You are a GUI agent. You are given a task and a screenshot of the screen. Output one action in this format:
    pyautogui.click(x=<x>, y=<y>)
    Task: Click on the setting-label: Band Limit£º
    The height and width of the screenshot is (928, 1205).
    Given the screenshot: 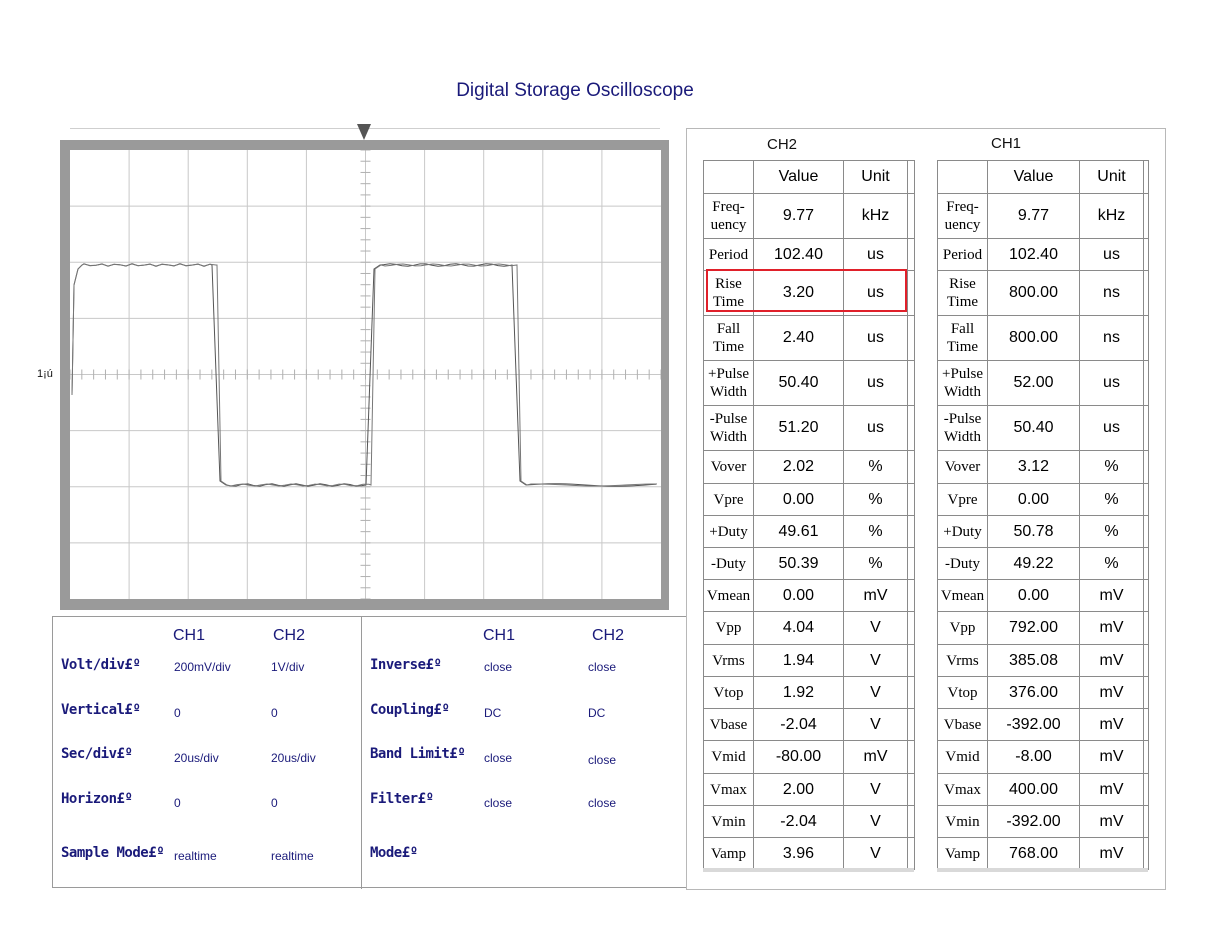 What is the action you would take?
    pyautogui.click(x=418, y=754)
    